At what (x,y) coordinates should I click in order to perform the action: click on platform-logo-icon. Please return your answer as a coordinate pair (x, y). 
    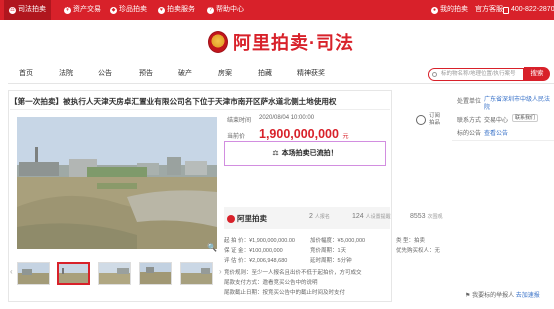
    Looking at the image, I should click on (231, 218).